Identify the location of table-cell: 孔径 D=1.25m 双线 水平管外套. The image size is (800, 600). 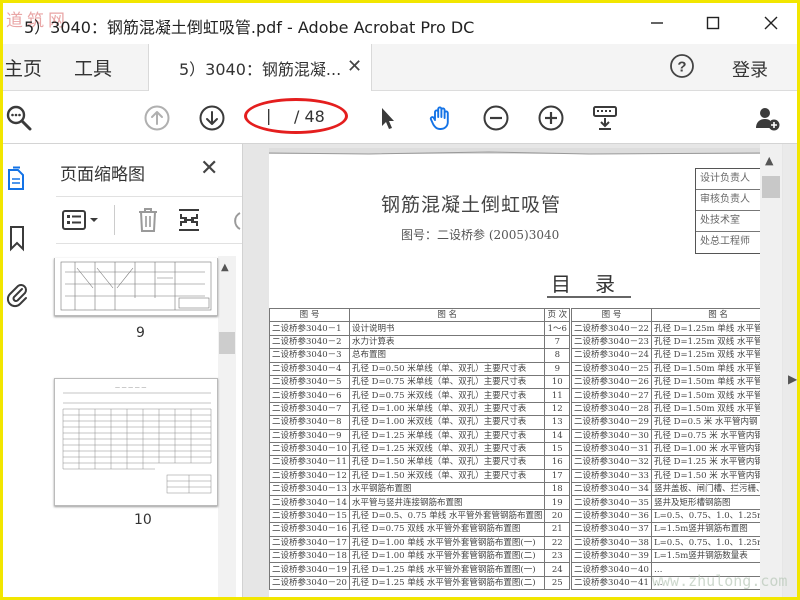
(705, 342).